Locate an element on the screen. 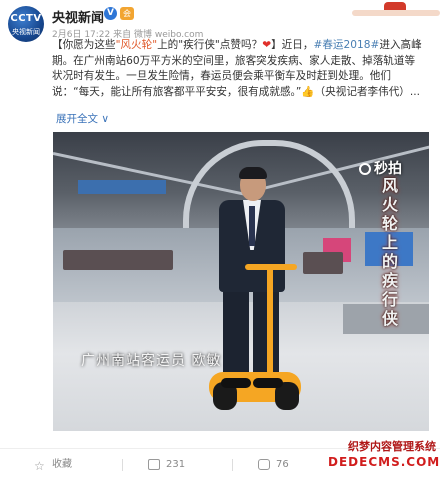  video-sign is located at coordinates (122, 187).